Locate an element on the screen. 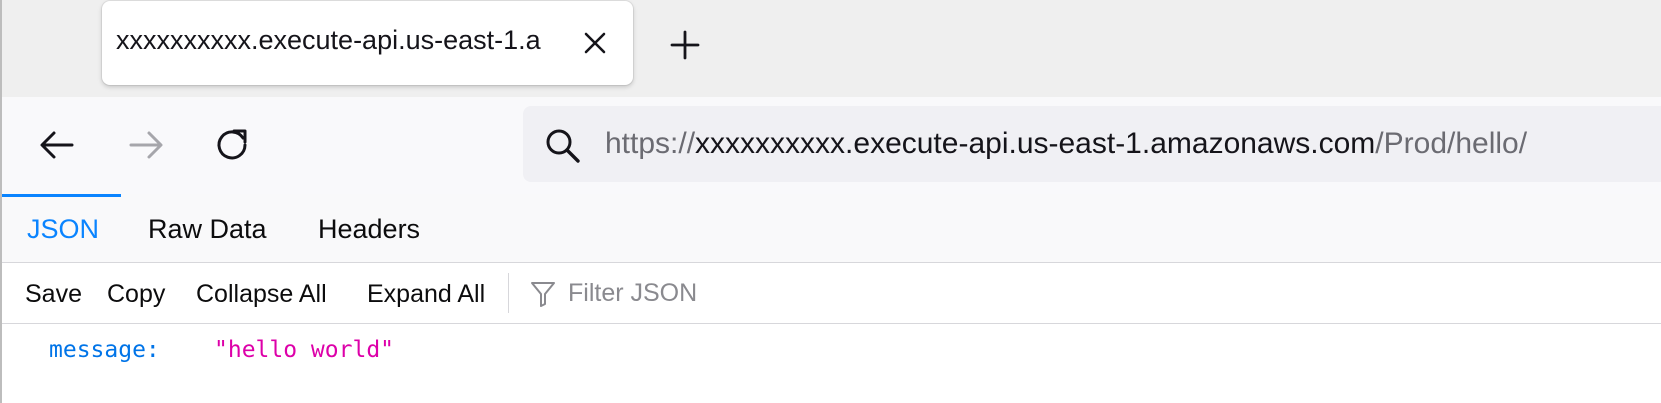  search-icon is located at coordinates (563, 146).